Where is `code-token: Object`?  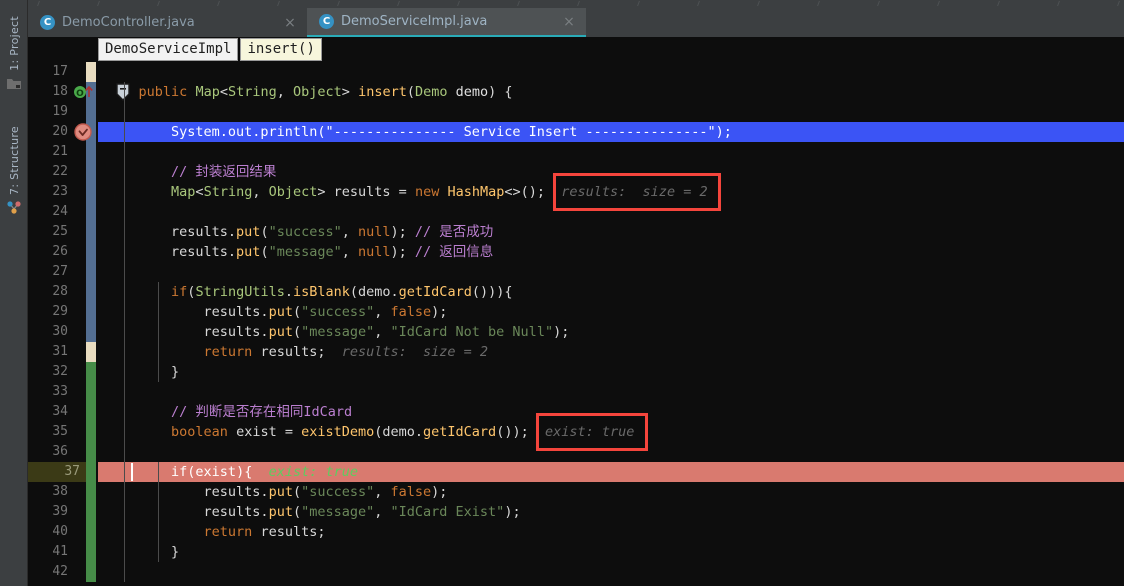
code-token: Object is located at coordinates (317, 92).